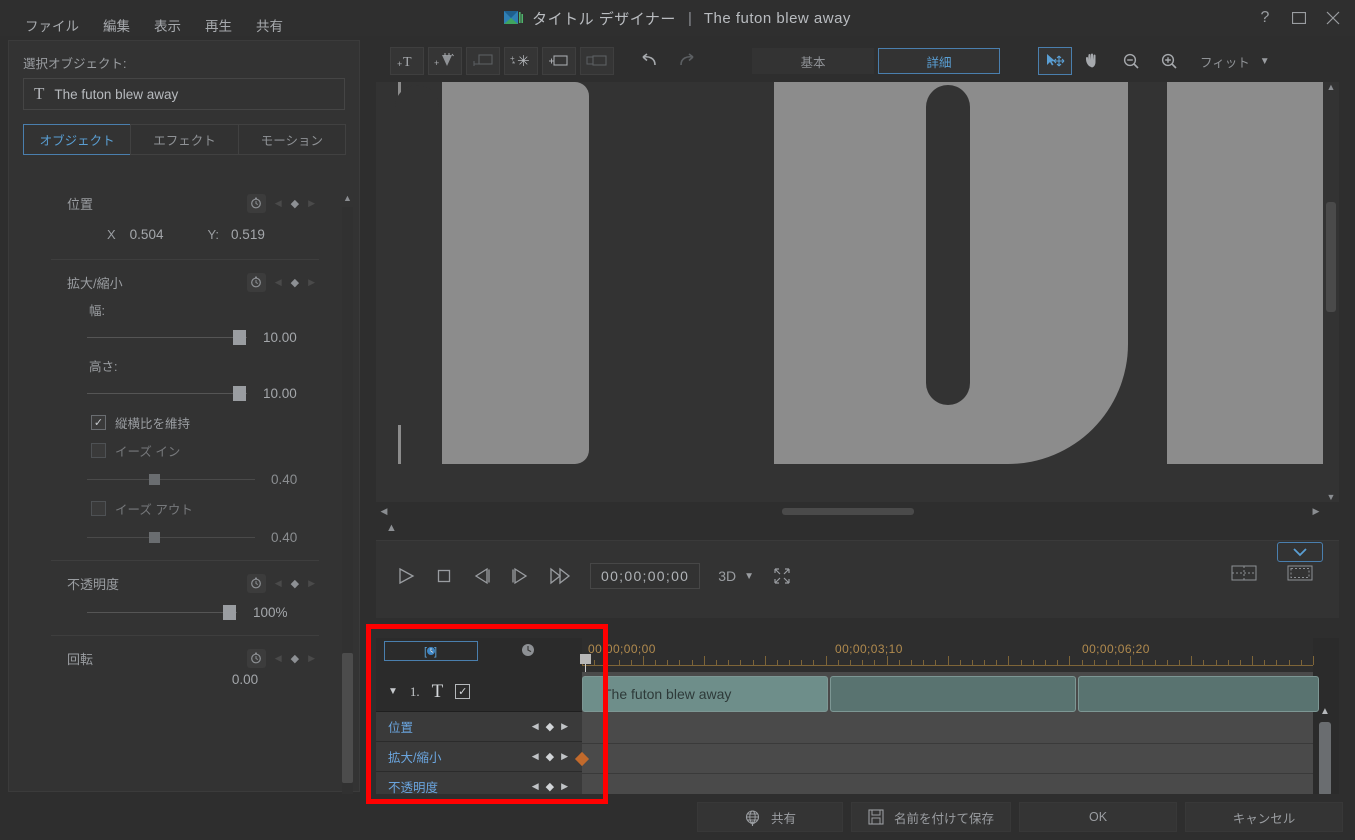 The height and width of the screenshot is (840, 1355). What do you see at coordinates (154, 537) in the screenshot?
I see `ease-out-slider-thumb` at bounding box center [154, 537].